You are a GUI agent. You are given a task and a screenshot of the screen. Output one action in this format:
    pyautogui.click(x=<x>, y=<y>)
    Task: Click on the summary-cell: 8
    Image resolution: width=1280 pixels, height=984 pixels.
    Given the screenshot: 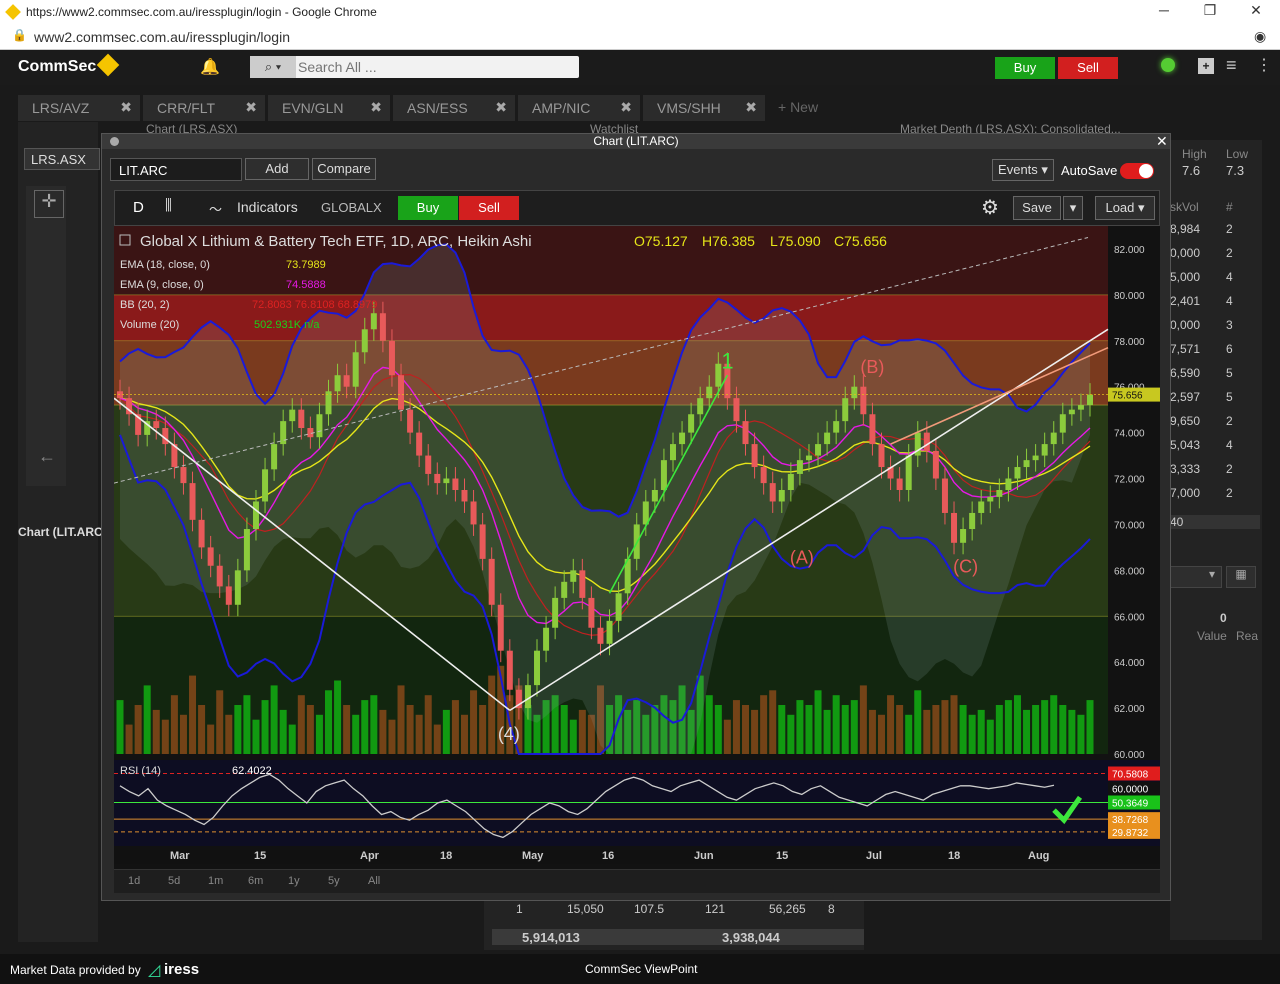 What is the action you would take?
    pyautogui.click(x=831, y=909)
    